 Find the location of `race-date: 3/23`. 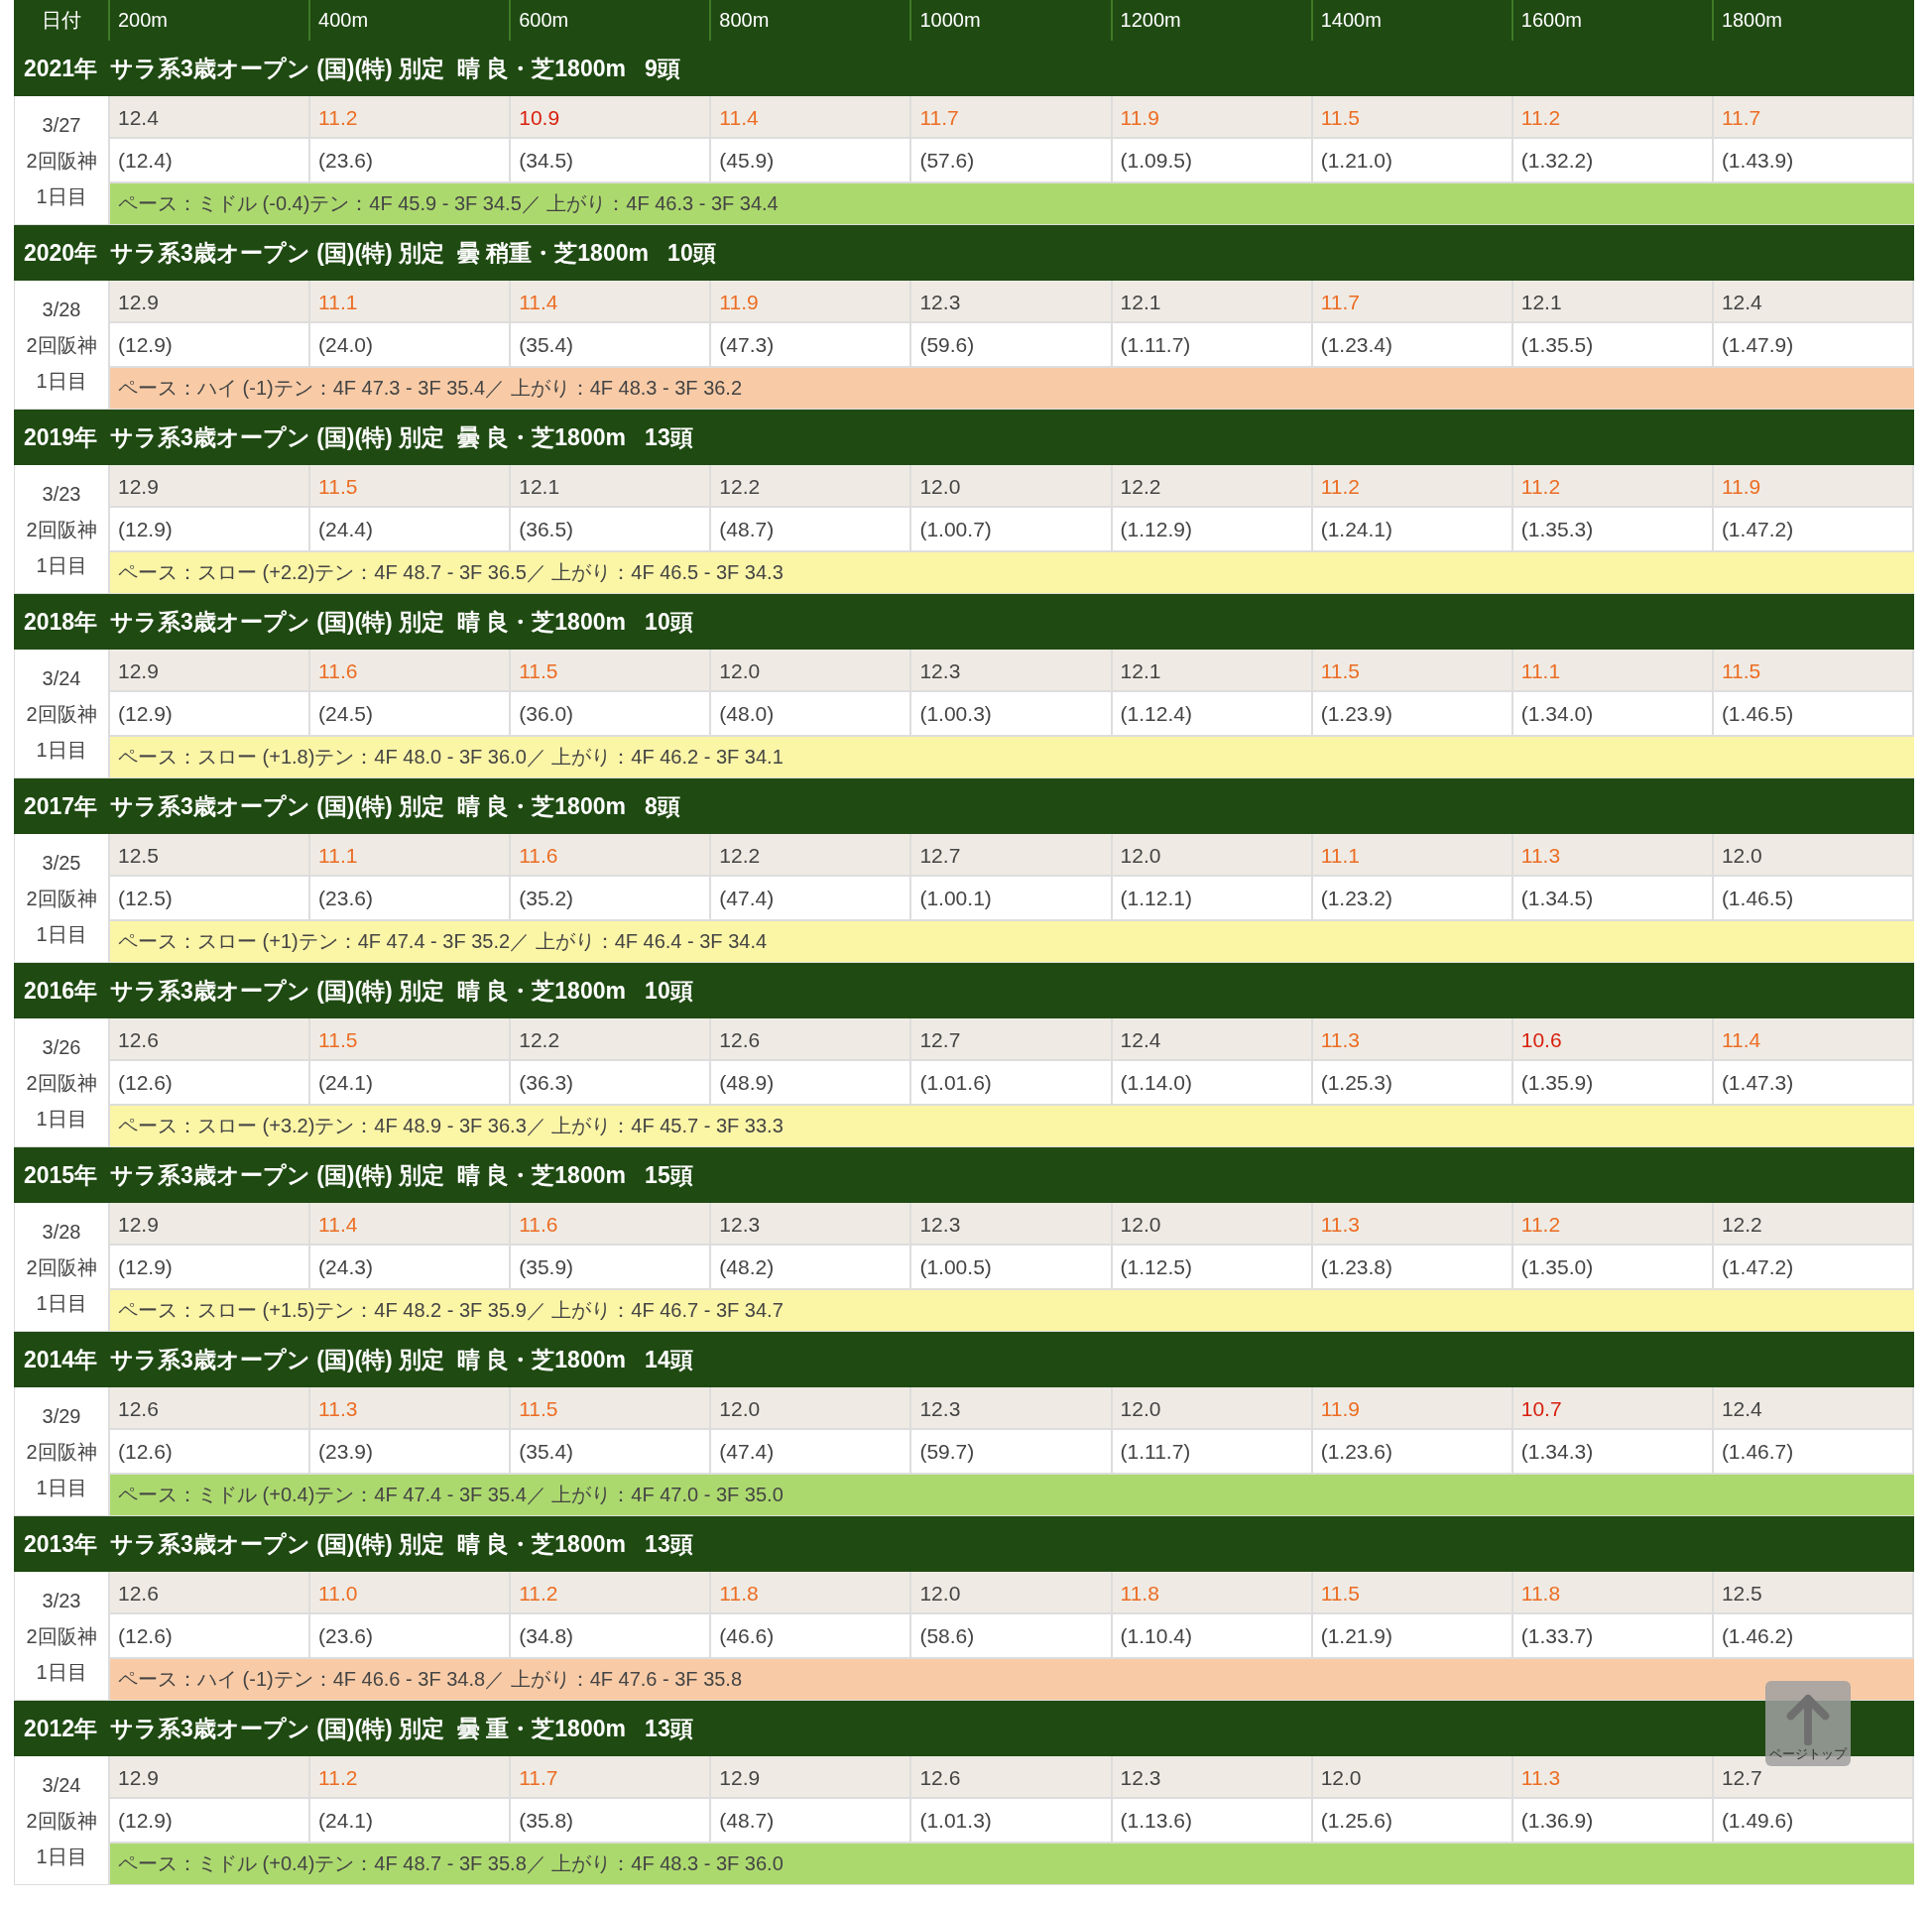

race-date: 3/23 is located at coordinates (61, 1600).